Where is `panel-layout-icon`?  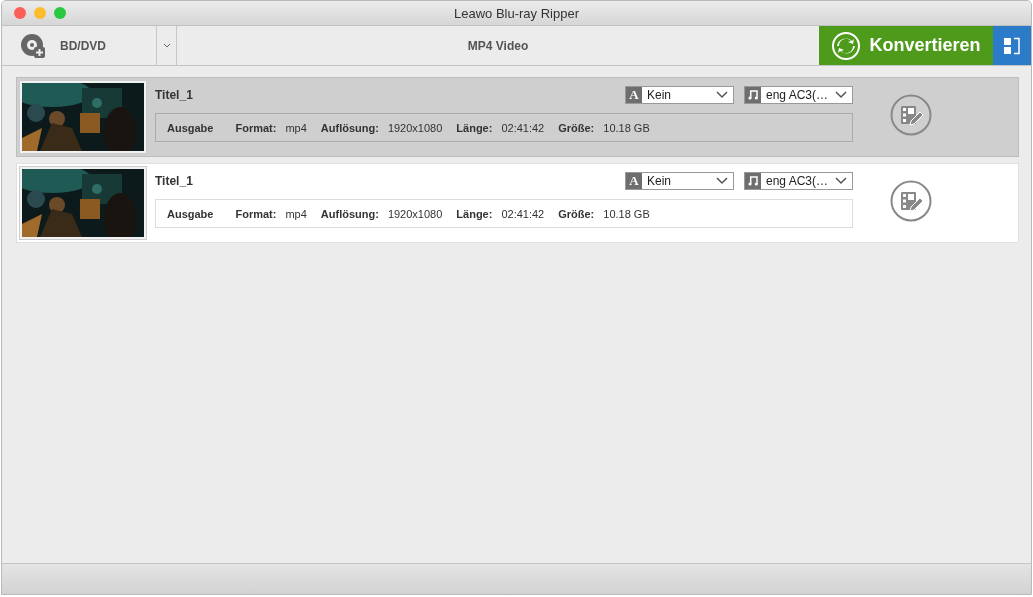
panel-layout-icon is located at coordinates (1012, 45).